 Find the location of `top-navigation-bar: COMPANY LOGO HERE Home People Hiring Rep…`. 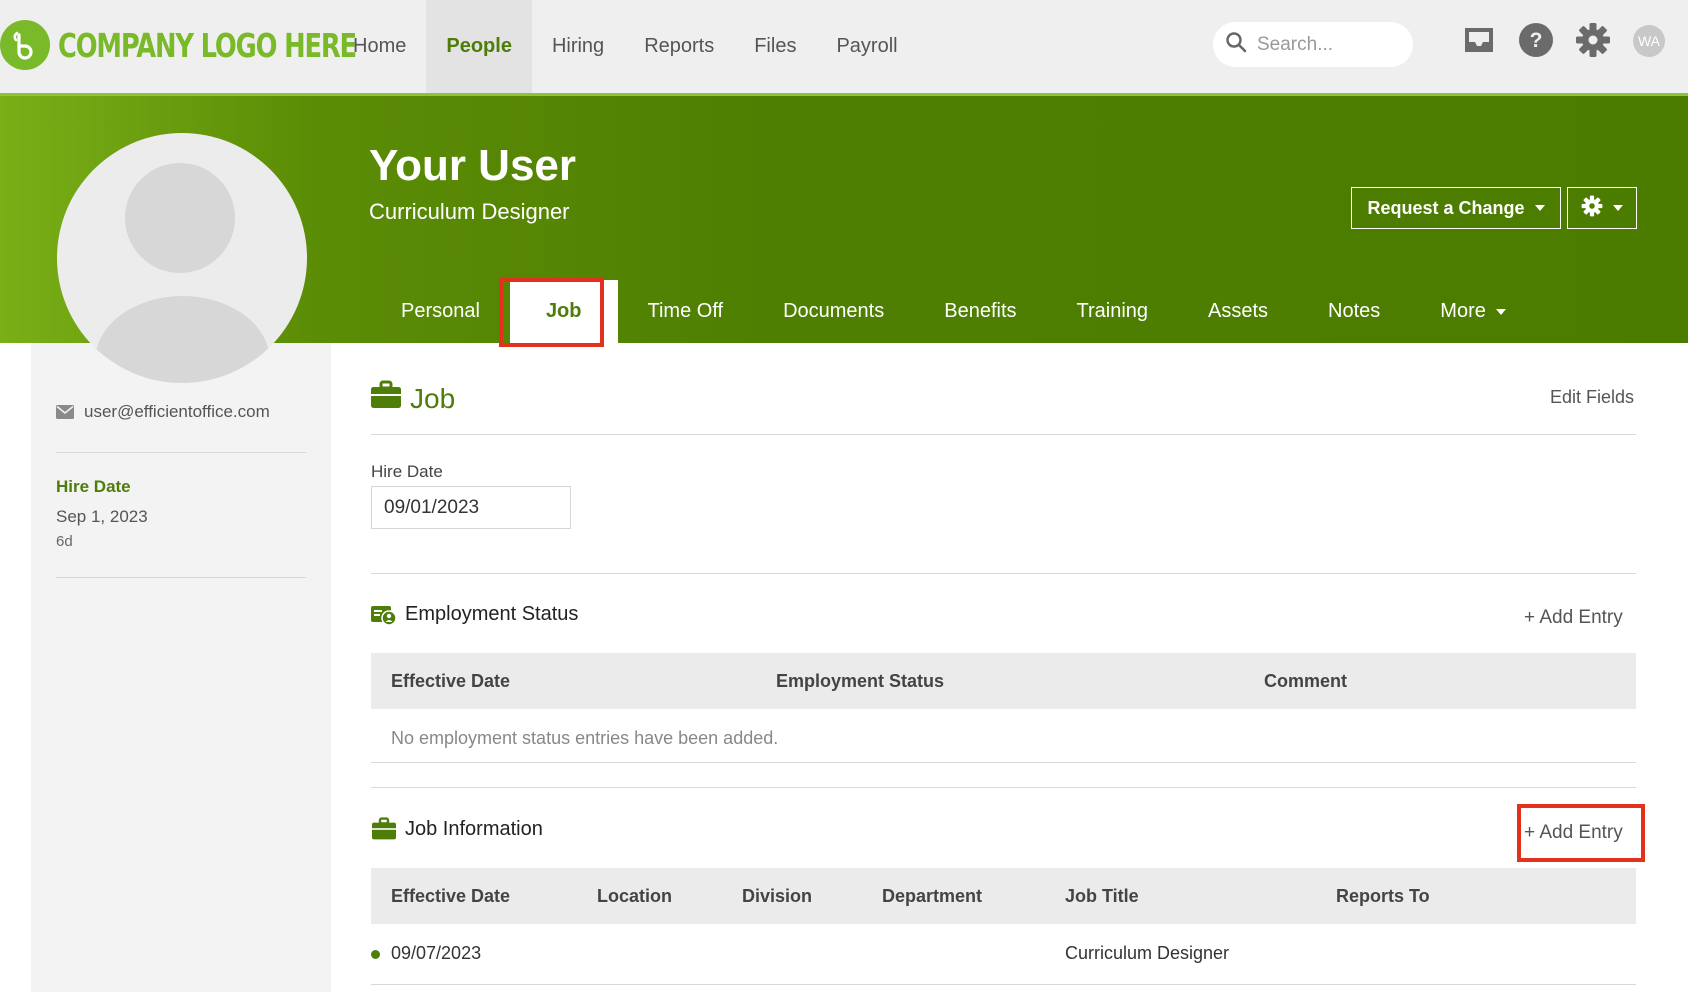

top-navigation-bar: COMPANY LOGO HERE Home People Hiring Rep… is located at coordinates (844, 46).